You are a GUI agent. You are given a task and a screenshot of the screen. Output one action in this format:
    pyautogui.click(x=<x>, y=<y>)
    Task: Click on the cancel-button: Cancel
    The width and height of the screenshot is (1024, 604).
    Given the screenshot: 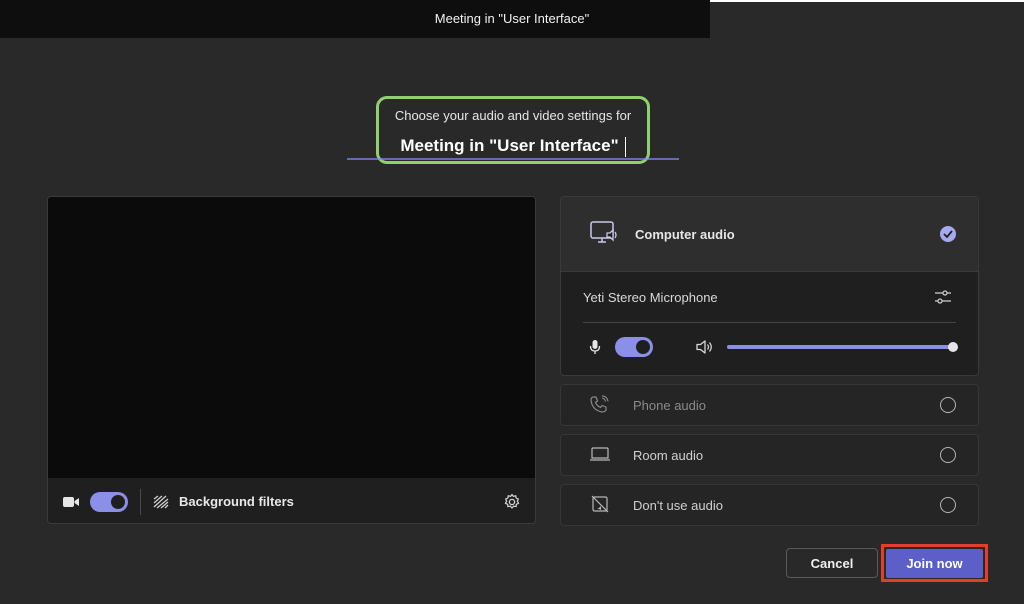 What is the action you would take?
    pyautogui.click(x=832, y=563)
    